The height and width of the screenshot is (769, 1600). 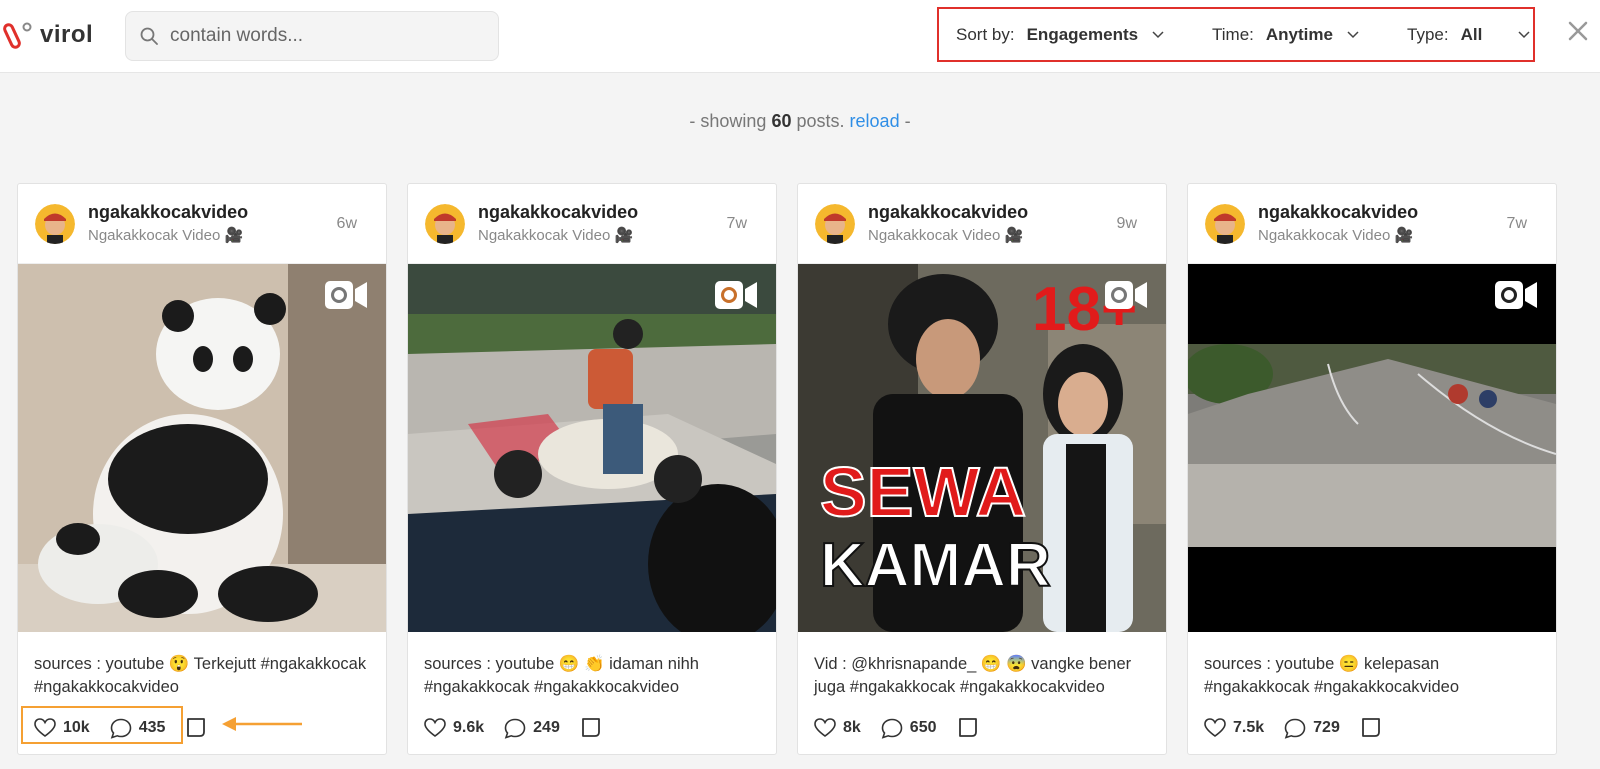 I want to click on post-age: 9w, so click(x=1126, y=223).